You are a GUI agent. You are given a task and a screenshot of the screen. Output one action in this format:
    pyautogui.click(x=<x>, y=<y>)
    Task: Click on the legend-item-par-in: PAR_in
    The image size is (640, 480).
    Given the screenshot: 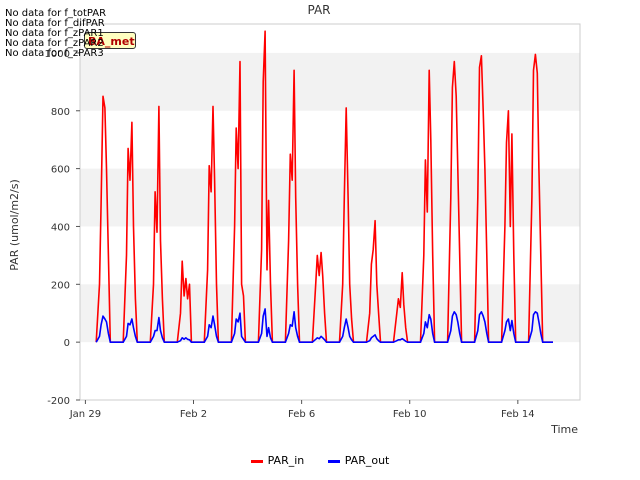 What is the action you would take?
    pyautogui.click(x=277, y=460)
    